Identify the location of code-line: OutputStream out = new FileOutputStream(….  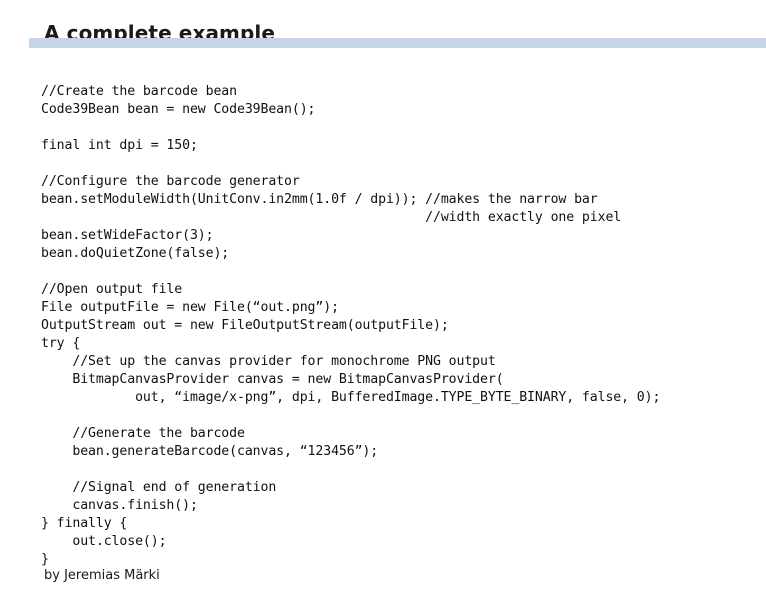
(245, 326).